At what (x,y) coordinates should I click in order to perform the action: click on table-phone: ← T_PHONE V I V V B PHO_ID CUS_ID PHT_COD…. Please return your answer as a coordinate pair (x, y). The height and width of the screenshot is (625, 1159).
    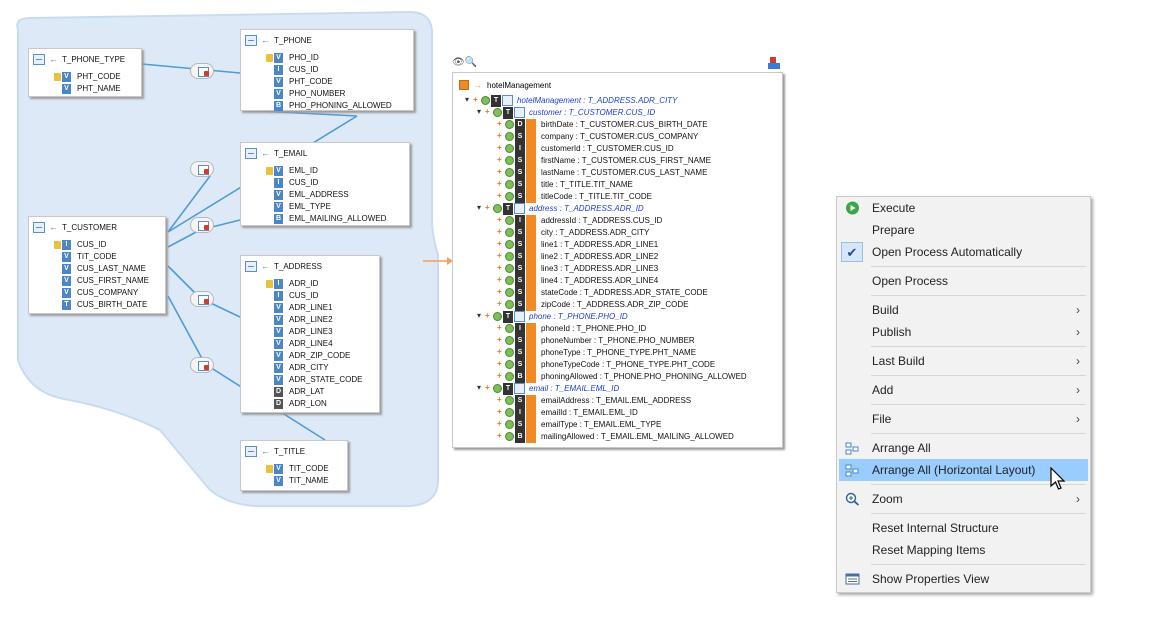
    Looking at the image, I should click on (327, 70).